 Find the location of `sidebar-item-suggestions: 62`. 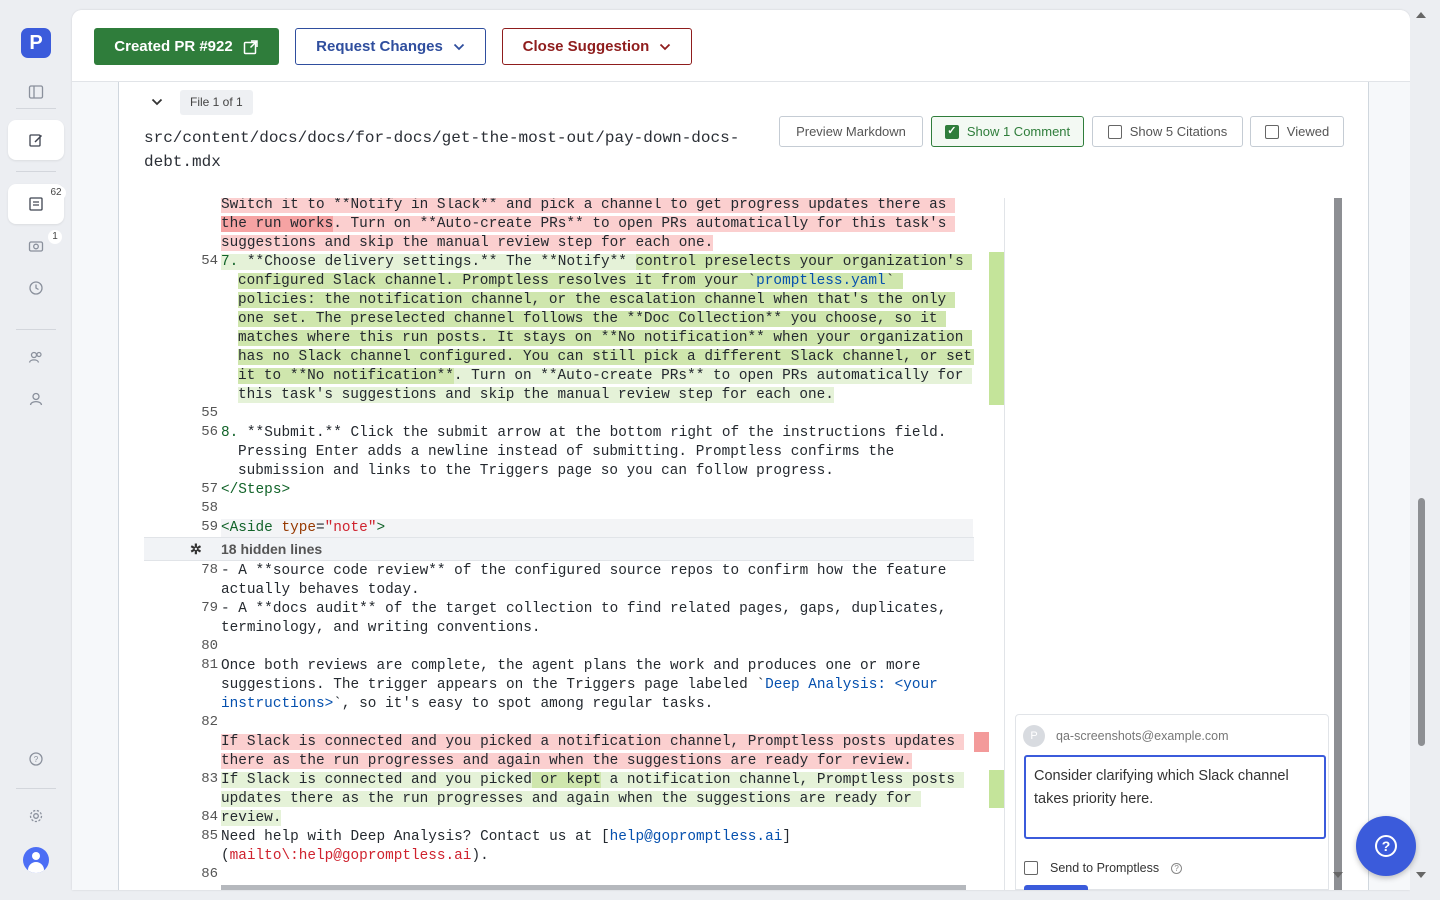

sidebar-item-suggestions: 62 is located at coordinates (37, 204).